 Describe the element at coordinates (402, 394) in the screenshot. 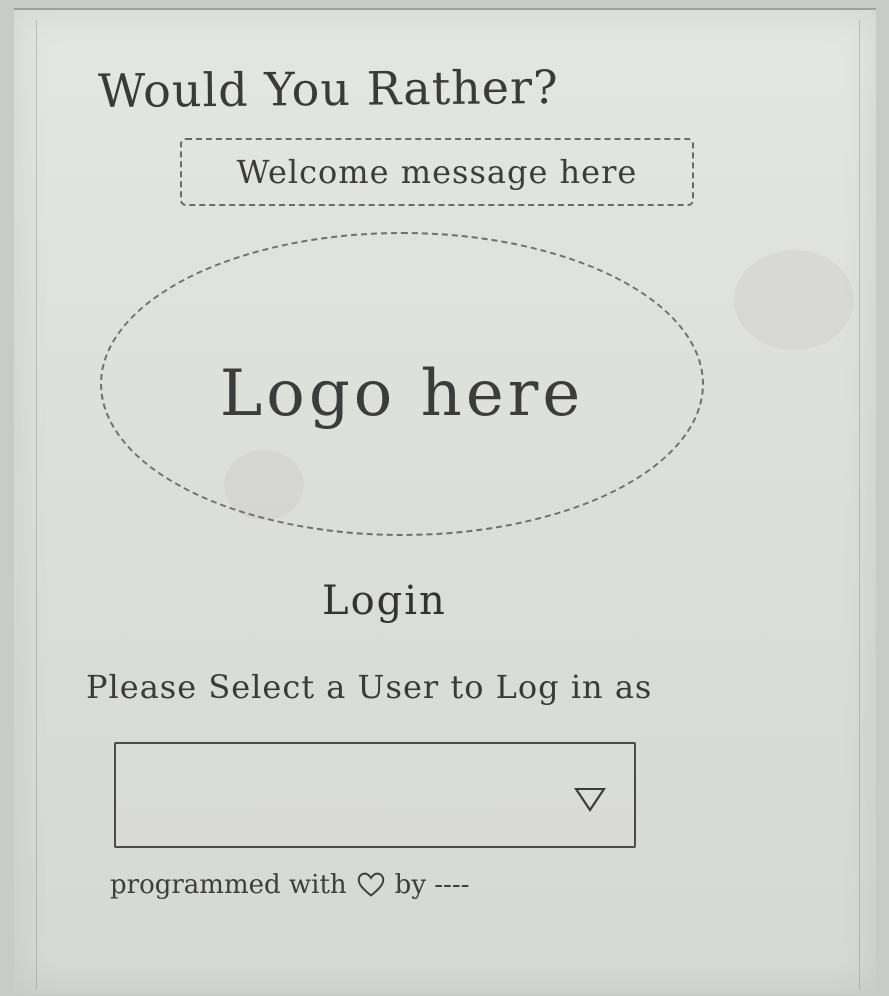

I see `logo-placeholder-text: Logo here` at that location.